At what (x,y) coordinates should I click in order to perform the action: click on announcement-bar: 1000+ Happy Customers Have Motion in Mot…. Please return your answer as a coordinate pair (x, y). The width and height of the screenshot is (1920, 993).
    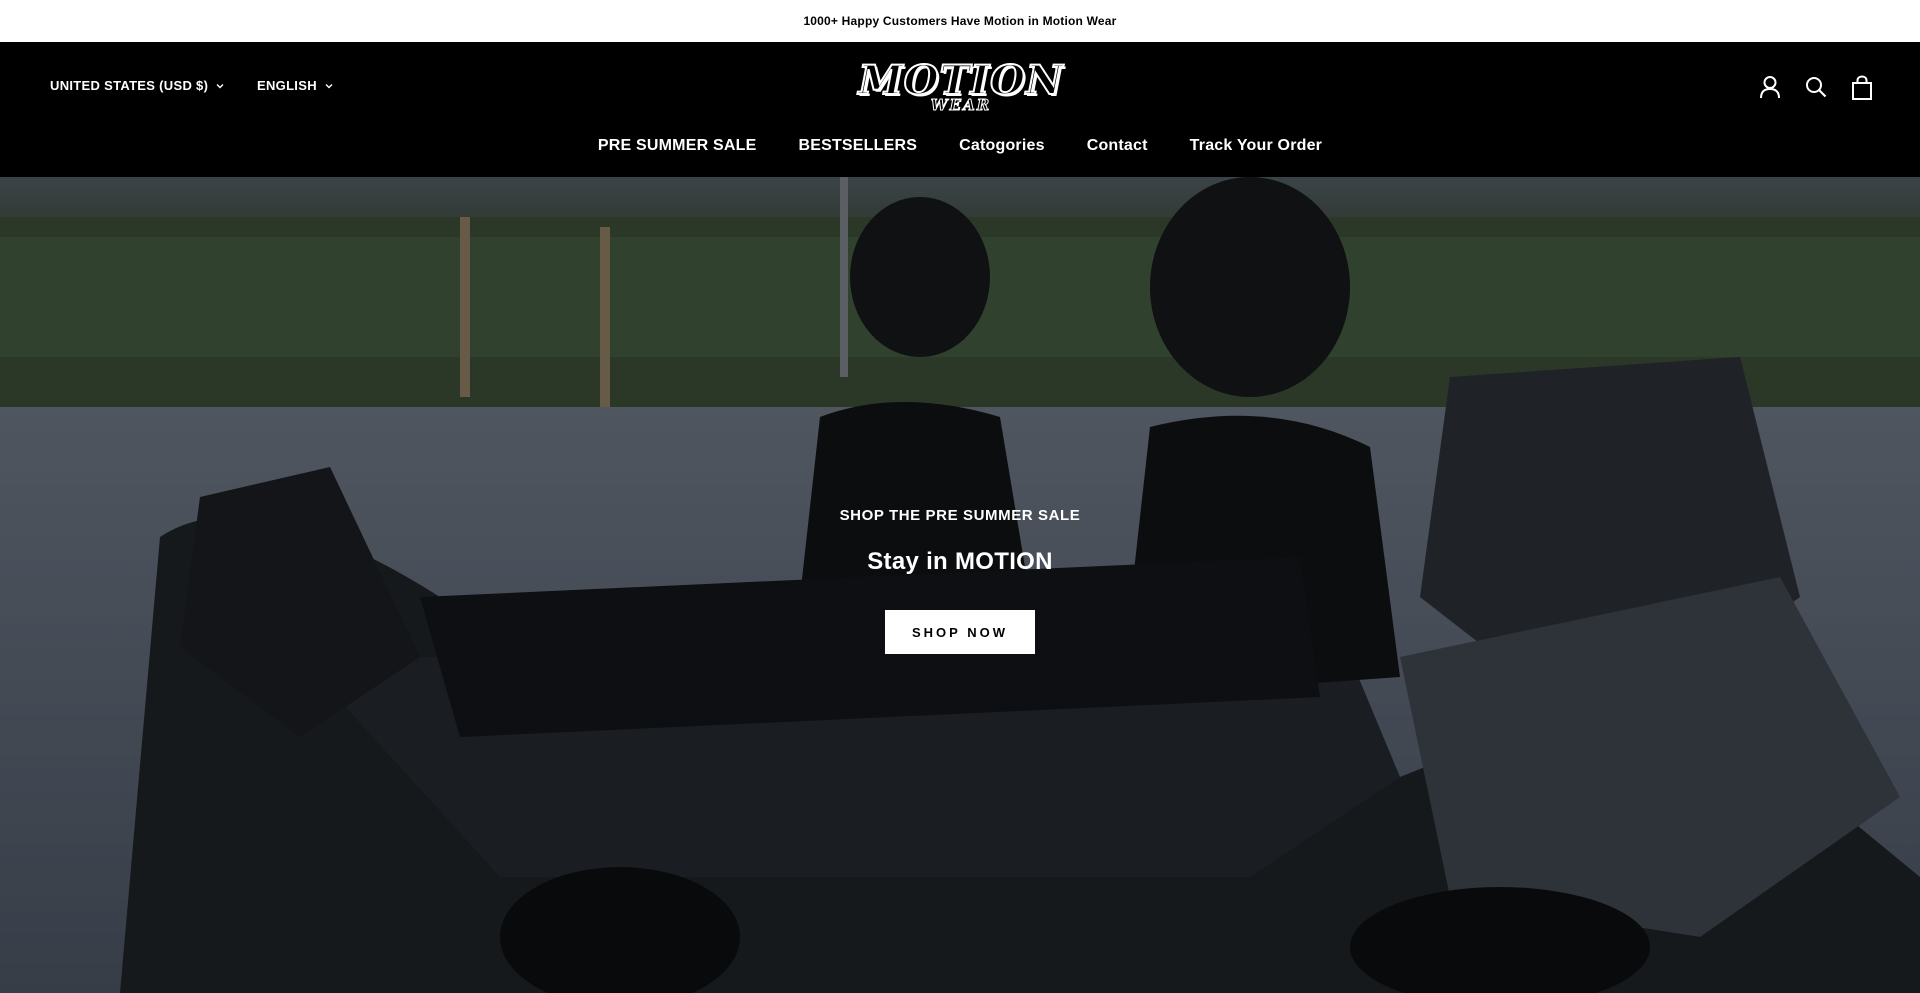
    Looking at the image, I should click on (960, 21).